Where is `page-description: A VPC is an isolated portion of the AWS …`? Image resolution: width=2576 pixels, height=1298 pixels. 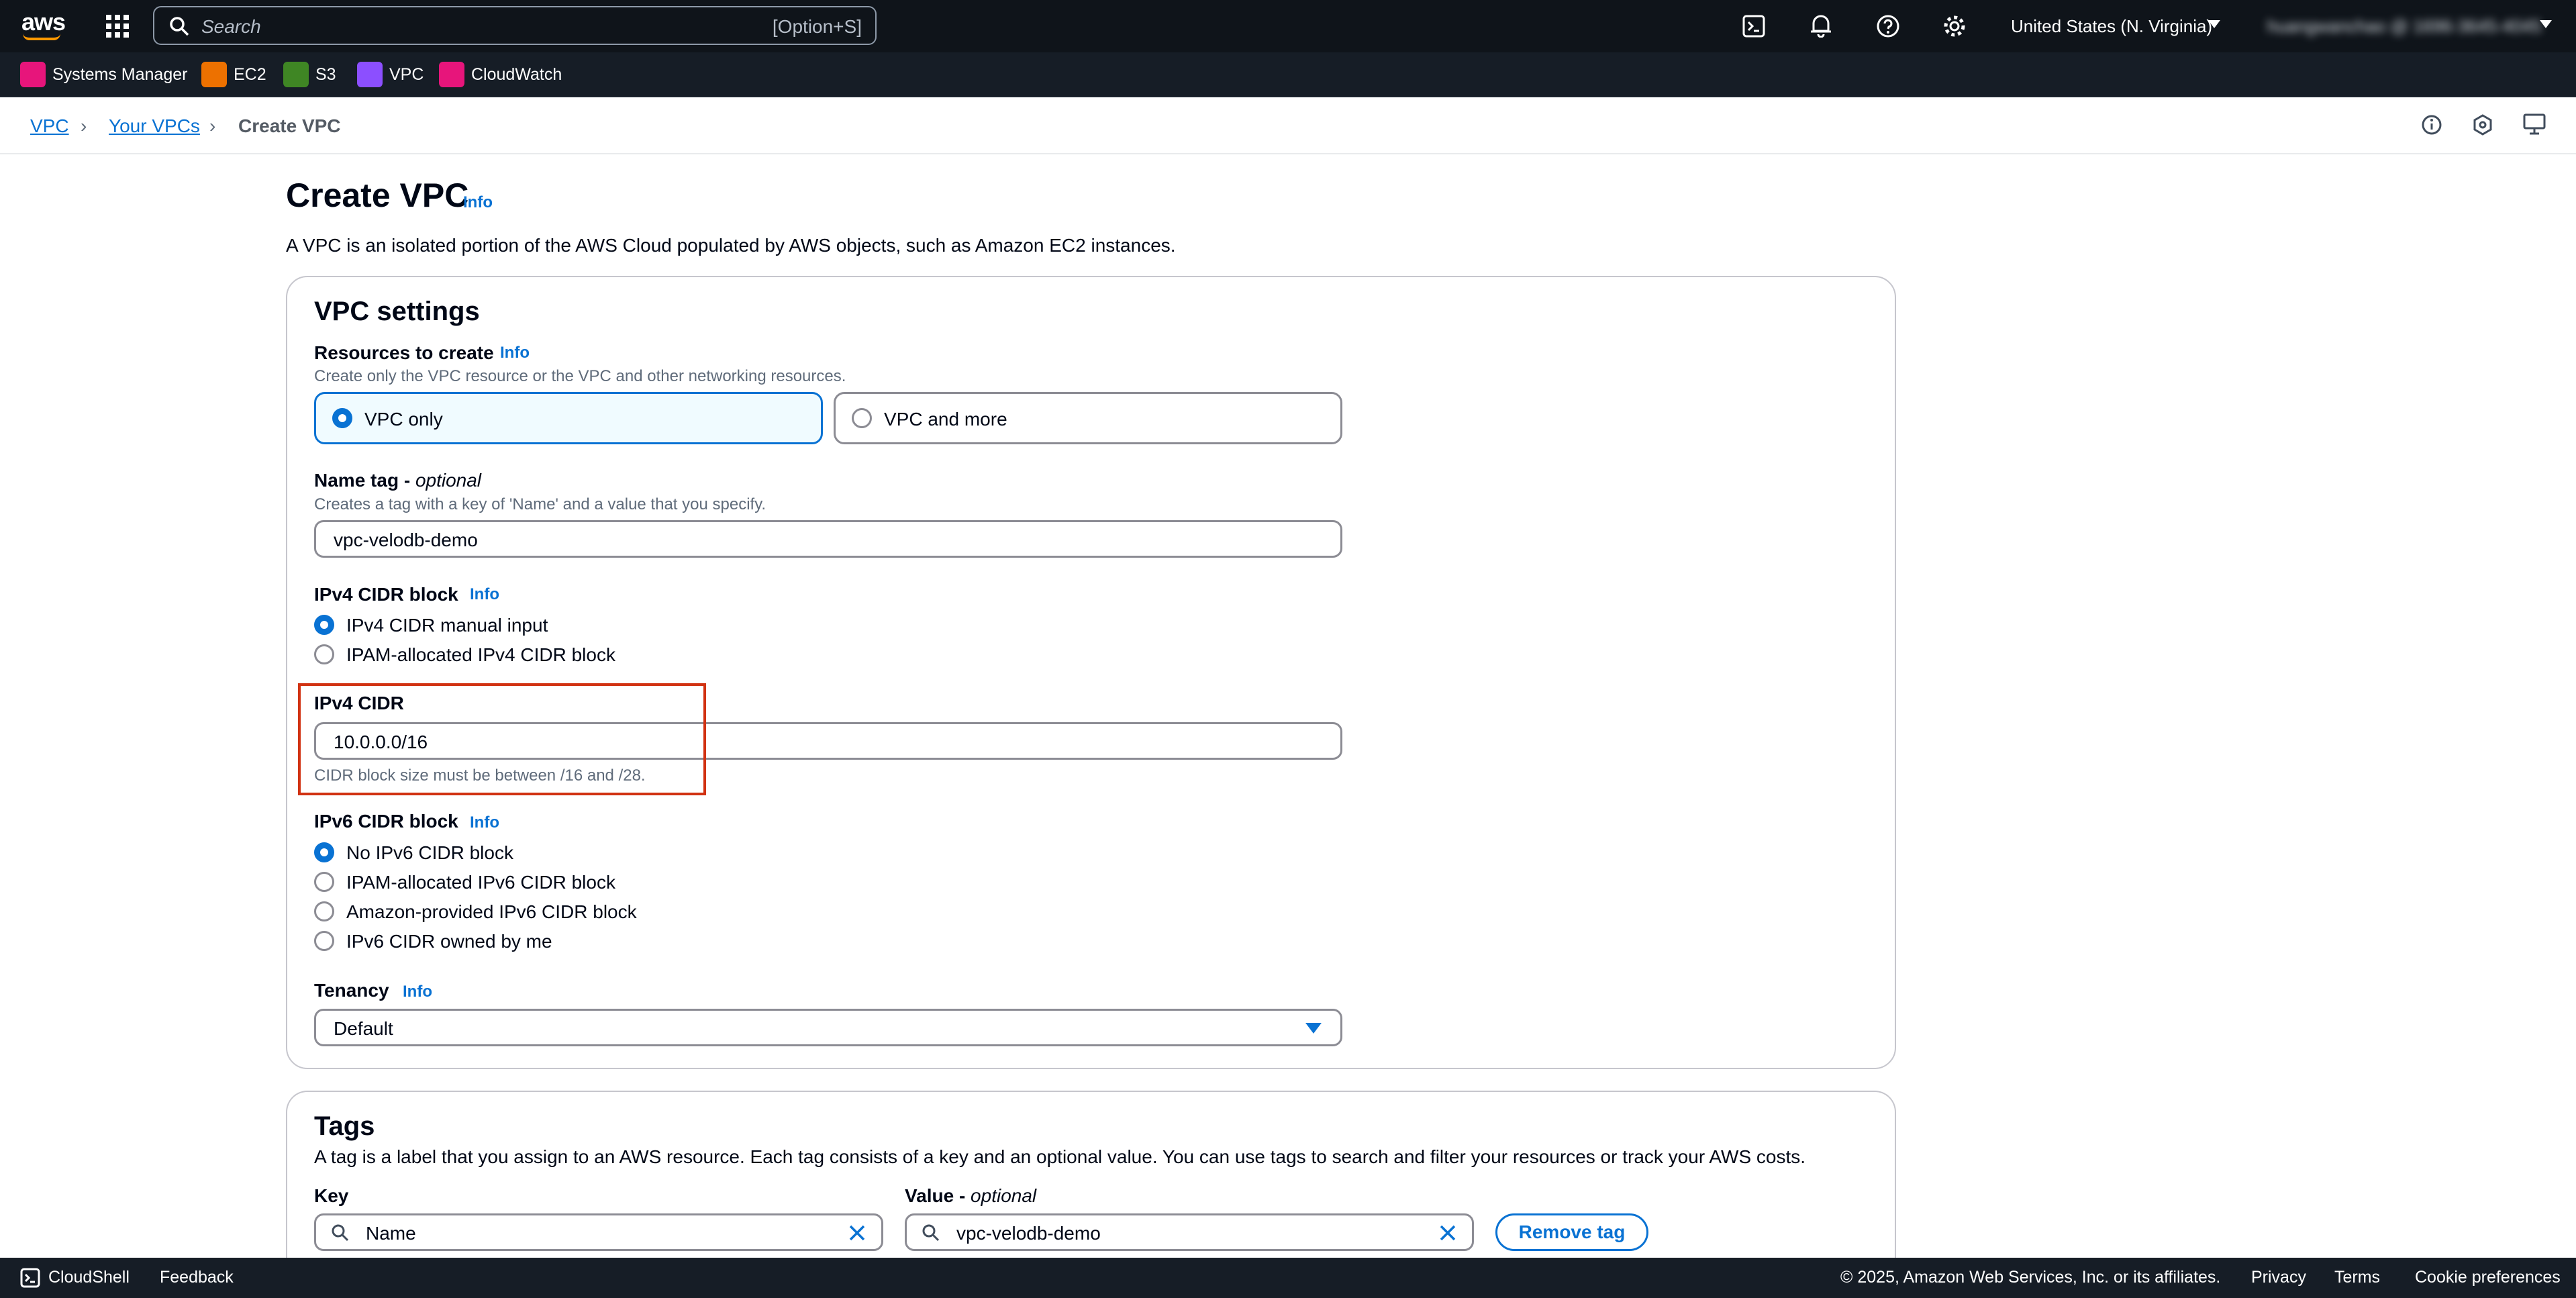 page-description: A VPC is an isolated portion of the AWS … is located at coordinates (731, 246).